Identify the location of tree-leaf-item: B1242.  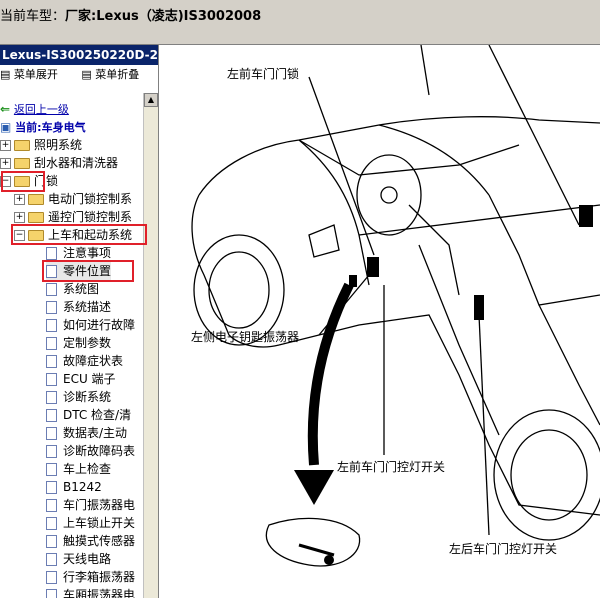
(74, 487).